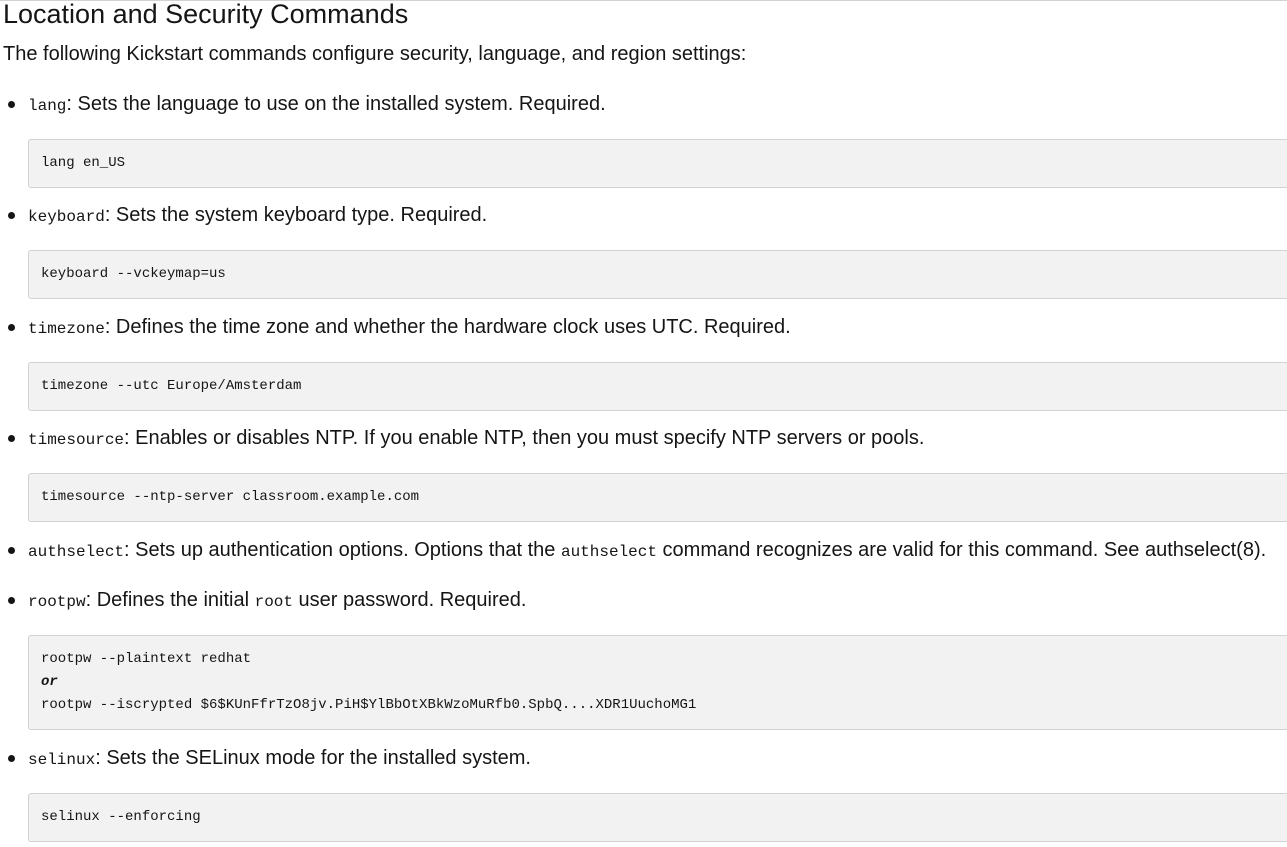 This screenshot has height=847, width=1287. I want to click on code-or-separator: or, so click(49, 682).